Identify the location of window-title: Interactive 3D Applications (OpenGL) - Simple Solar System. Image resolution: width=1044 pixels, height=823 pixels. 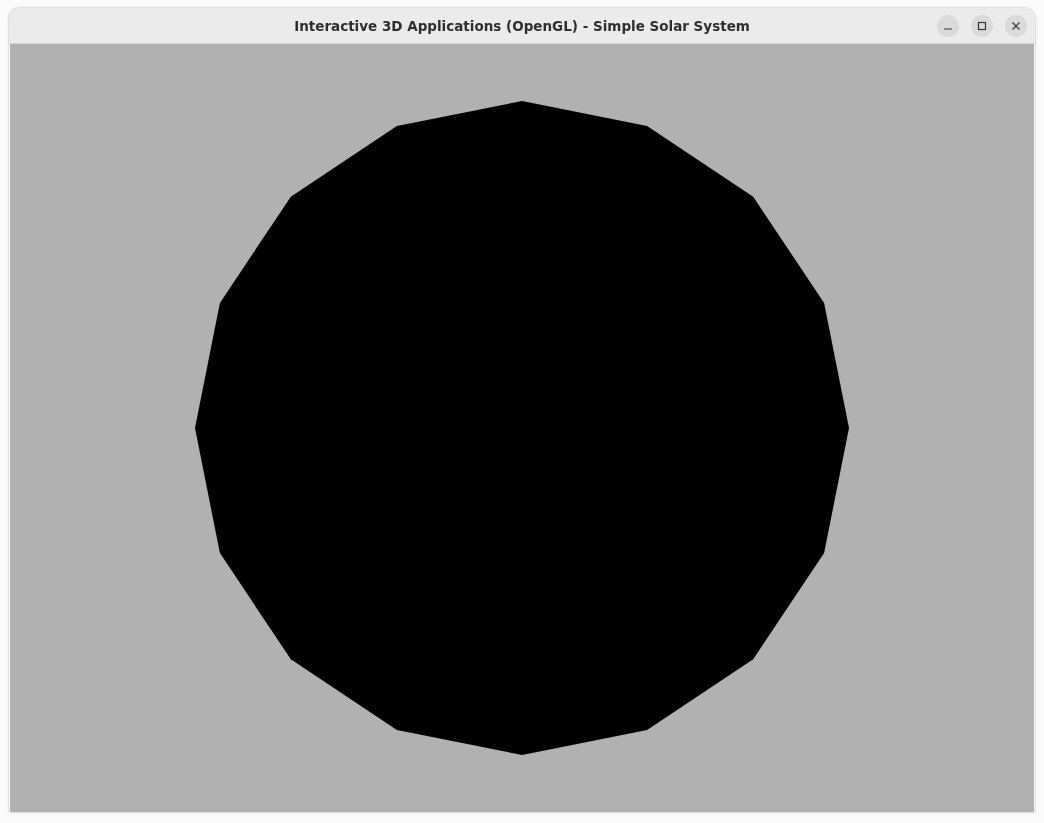
(522, 25).